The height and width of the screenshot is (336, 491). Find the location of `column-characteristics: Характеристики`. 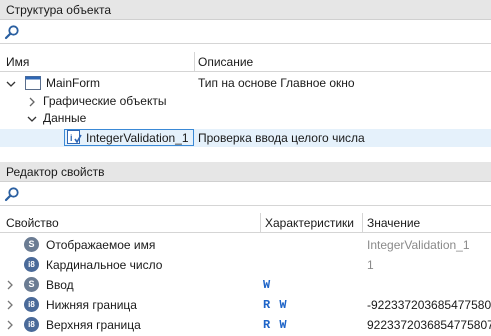

column-characteristics: Характеристики is located at coordinates (309, 223).